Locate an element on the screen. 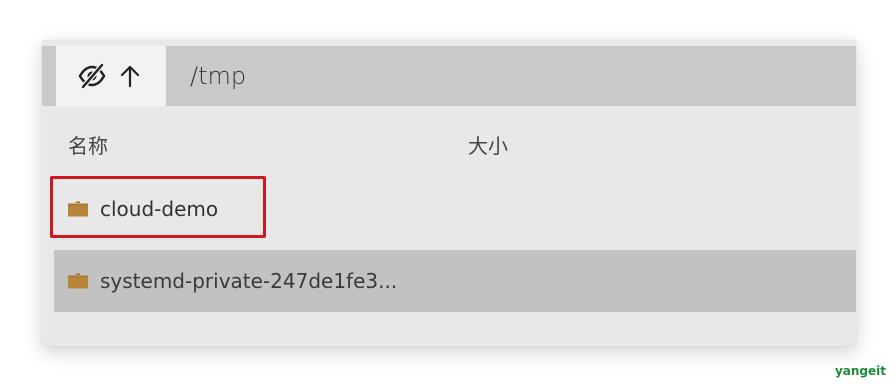 This screenshot has width=896, height=386. parent-directory-button is located at coordinates (130, 76).